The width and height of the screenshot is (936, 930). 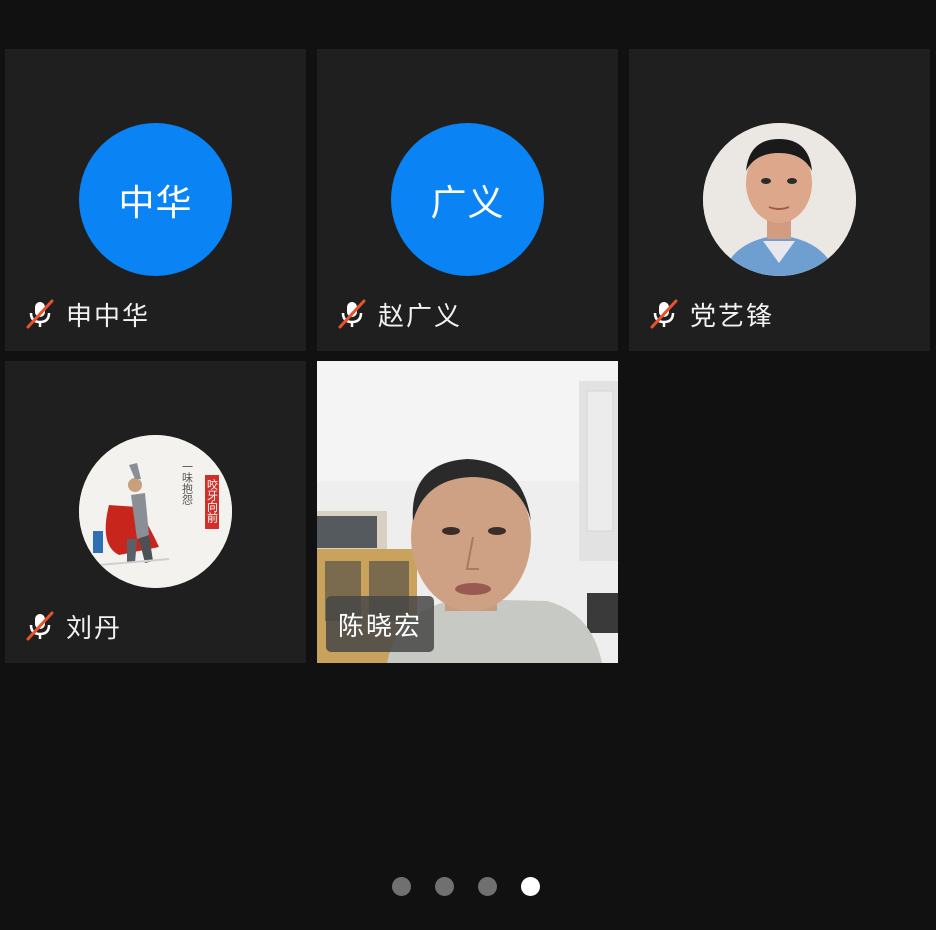 I want to click on participant-label: 申中华, so click(x=87, y=314).